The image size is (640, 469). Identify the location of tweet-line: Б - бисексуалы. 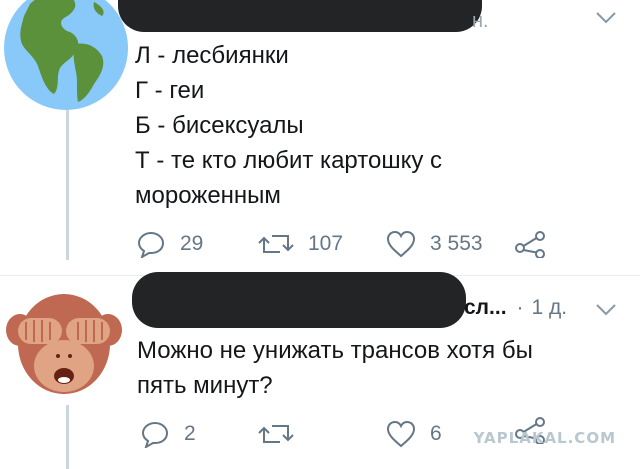
(219, 125).